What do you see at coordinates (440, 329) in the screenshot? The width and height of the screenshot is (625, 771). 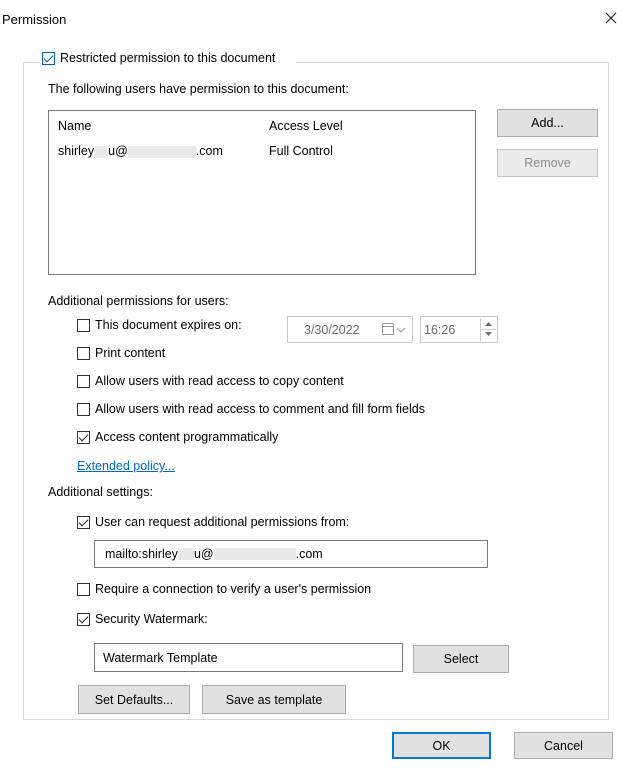 I see `expiry-time-value: 16:26` at bounding box center [440, 329].